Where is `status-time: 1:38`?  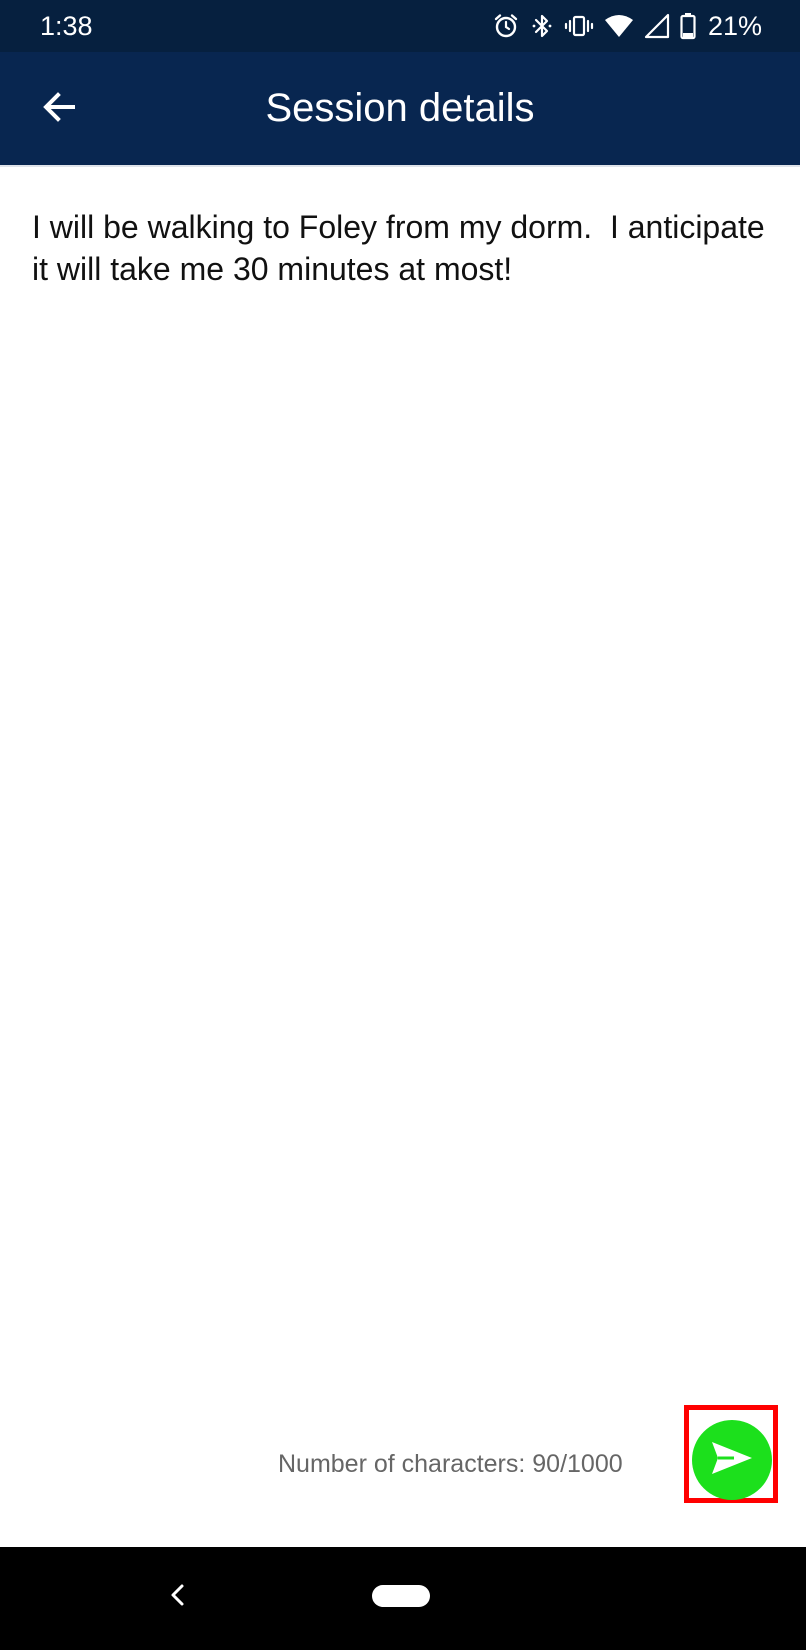 status-time: 1:38 is located at coordinates (66, 26).